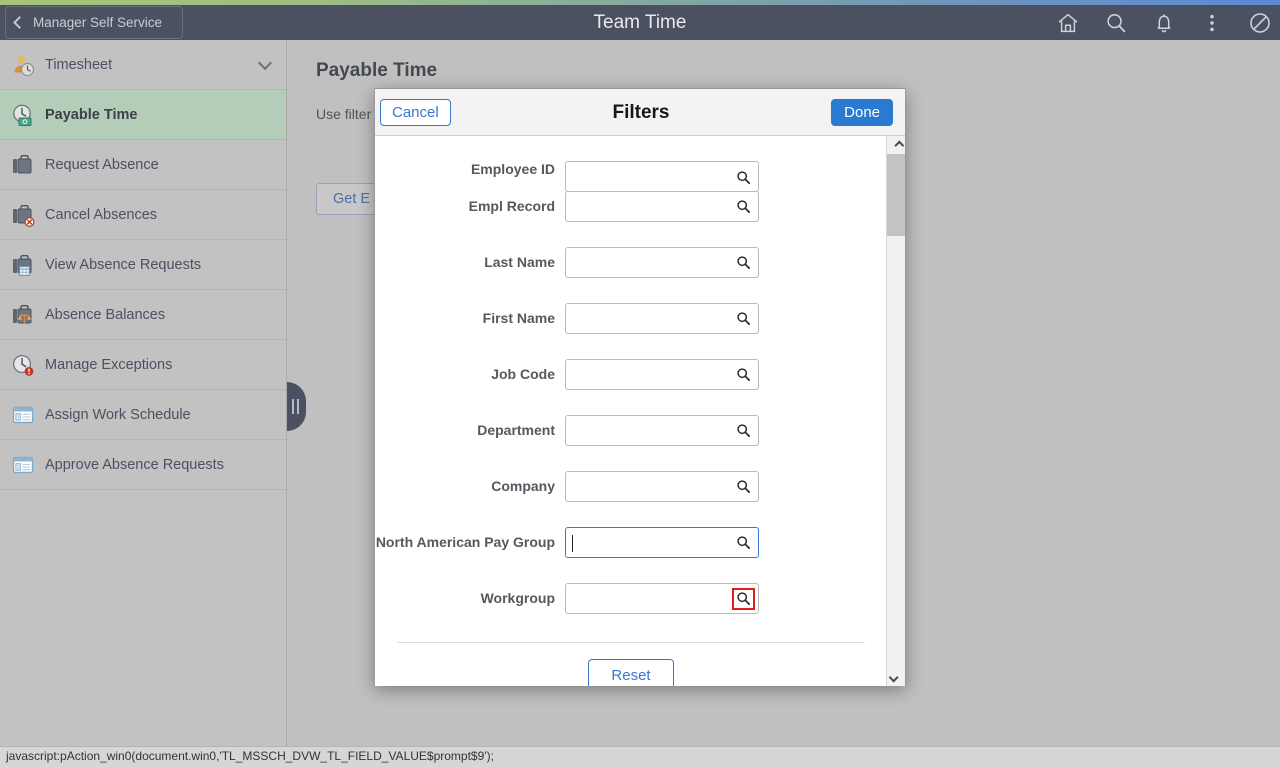 The width and height of the screenshot is (1280, 768). I want to click on sidebar-item-view-absence-requests: View Absence Requests, so click(143, 265).